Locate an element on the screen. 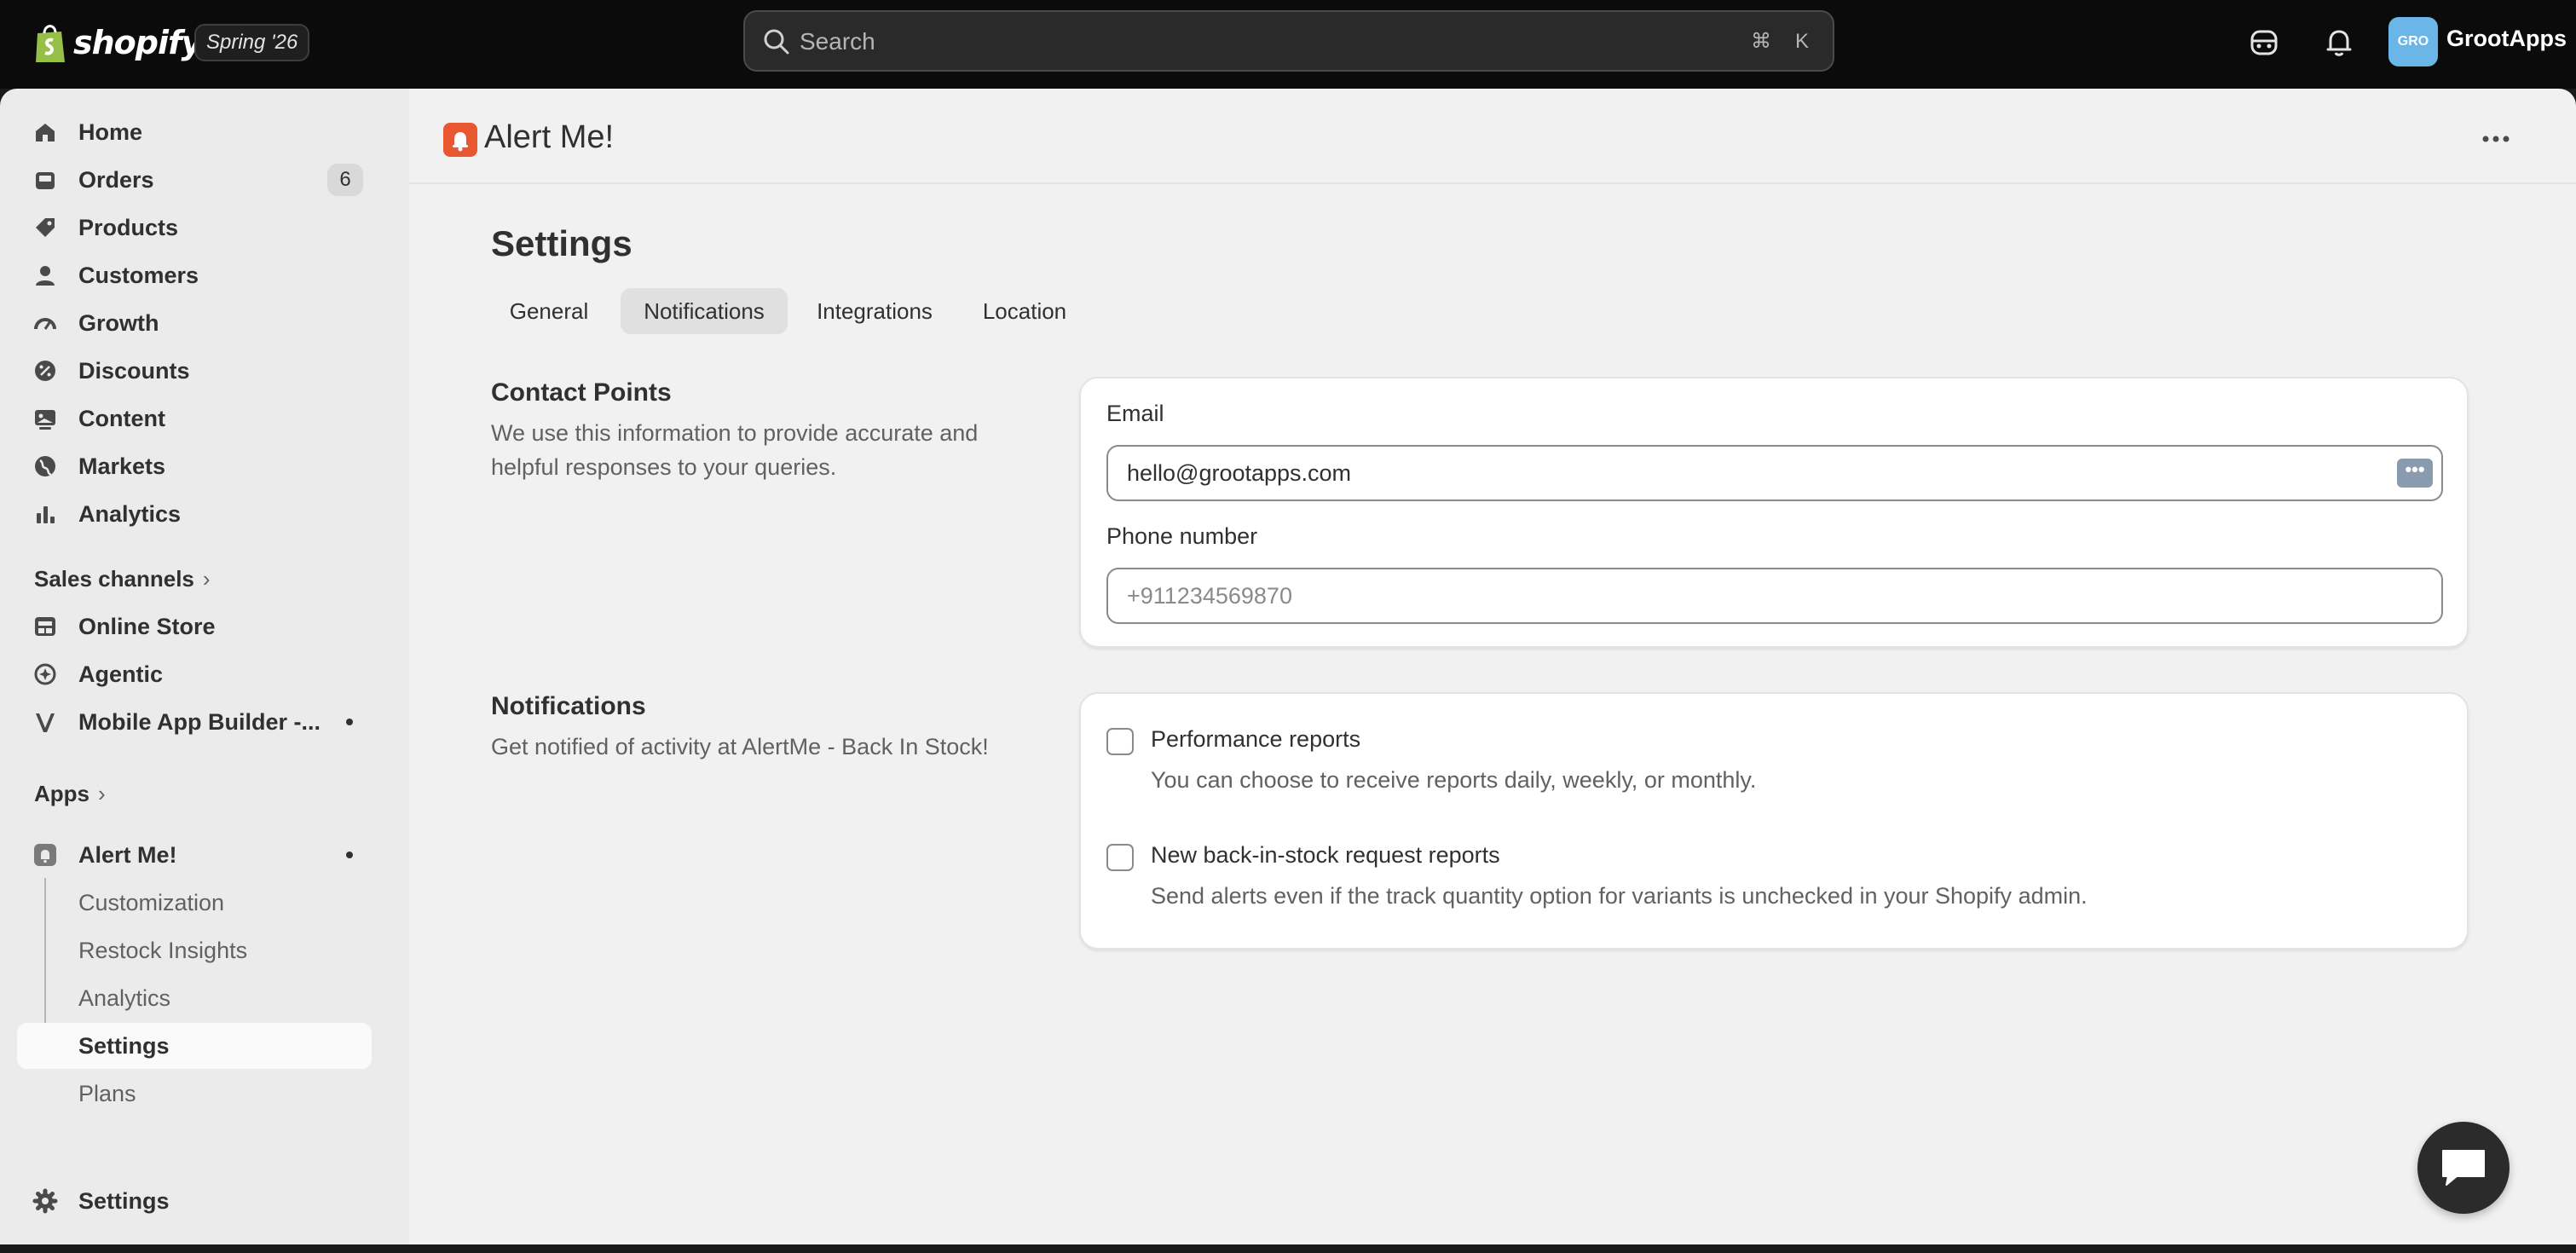 This screenshot has height=1253, width=2576. app-header: Alert Me! is located at coordinates (1492, 136).